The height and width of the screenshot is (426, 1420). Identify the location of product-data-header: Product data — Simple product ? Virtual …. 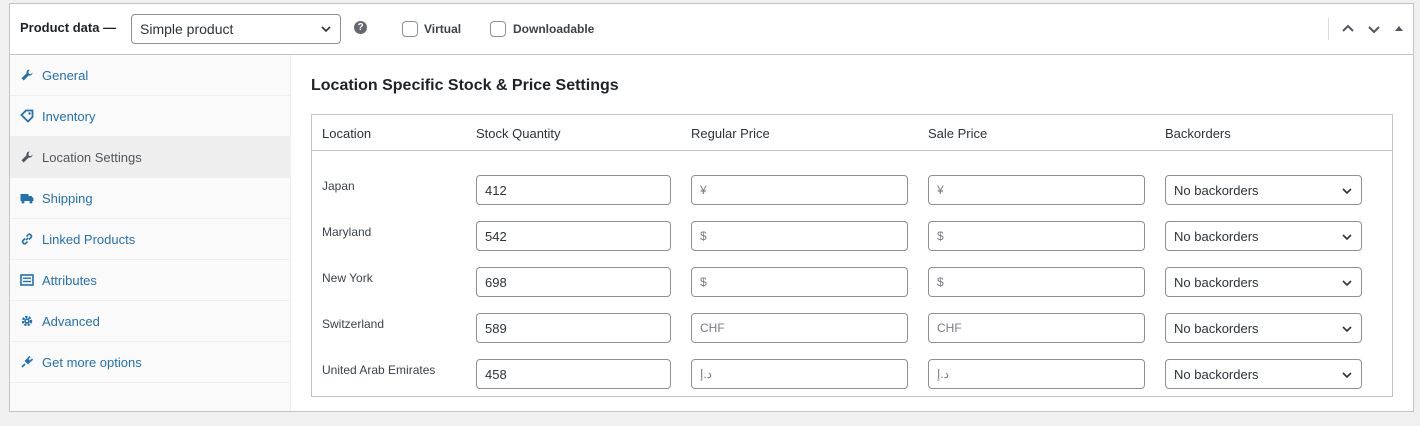
(711, 29).